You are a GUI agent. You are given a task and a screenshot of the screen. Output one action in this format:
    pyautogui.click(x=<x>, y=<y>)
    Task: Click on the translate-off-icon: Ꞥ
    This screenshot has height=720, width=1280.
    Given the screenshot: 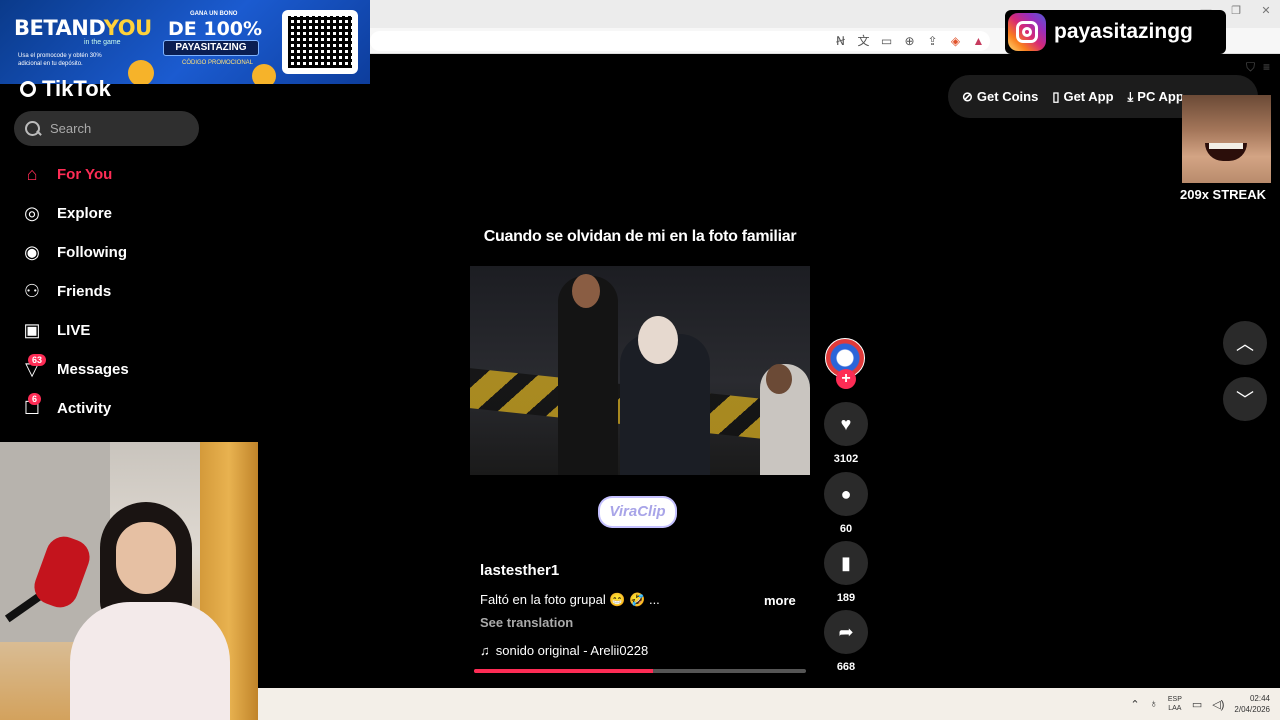 What is the action you would take?
    pyautogui.click(x=840, y=41)
    